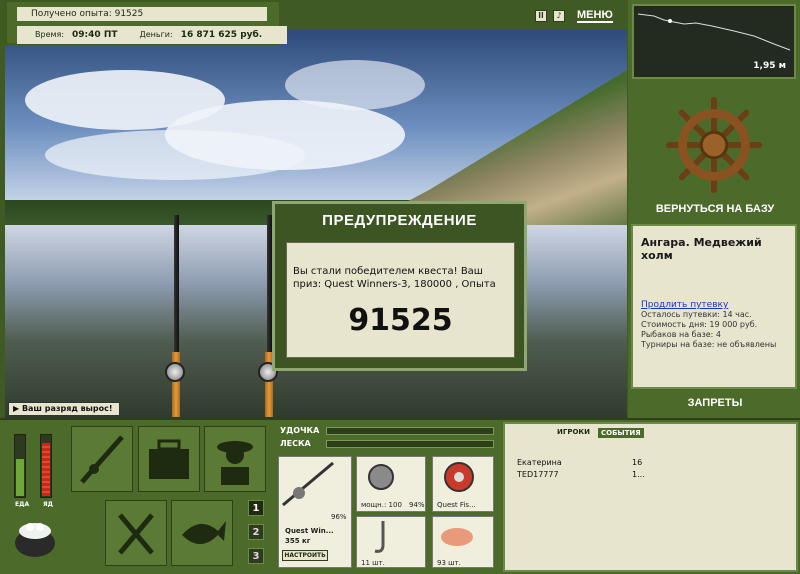  I want to click on line-tension-label: ЛЕСКА, so click(295, 443).